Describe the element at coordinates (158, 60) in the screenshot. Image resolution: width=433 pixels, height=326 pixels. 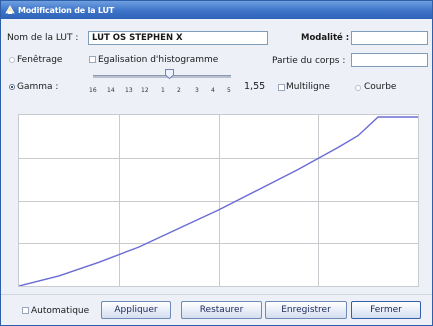
I see `egalisation-label: Egalisation d'histogramme` at that location.